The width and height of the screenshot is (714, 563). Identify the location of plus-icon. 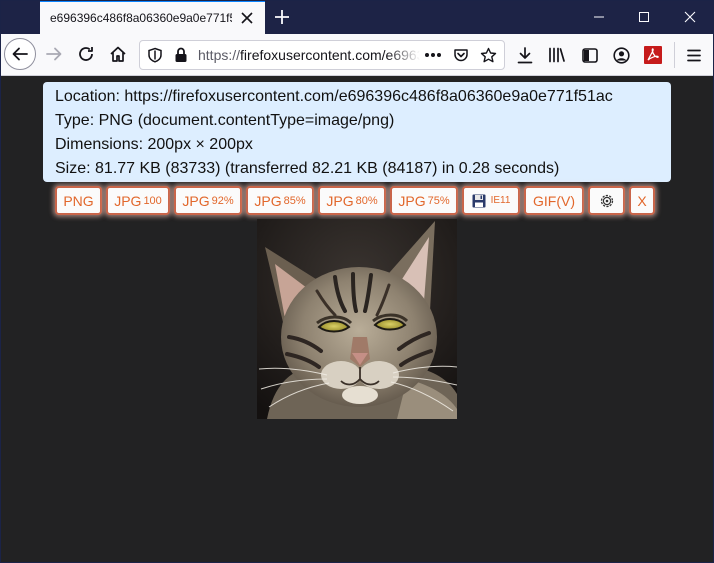
(282, 17).